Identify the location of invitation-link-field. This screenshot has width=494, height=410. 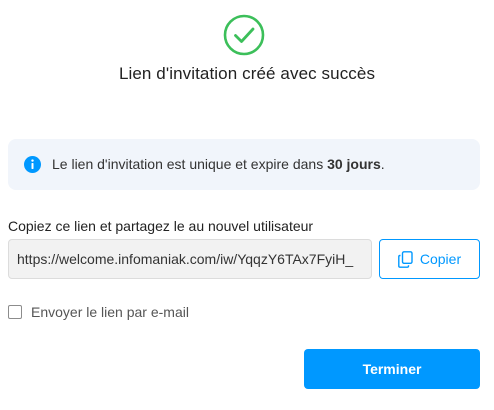
(190, 259).